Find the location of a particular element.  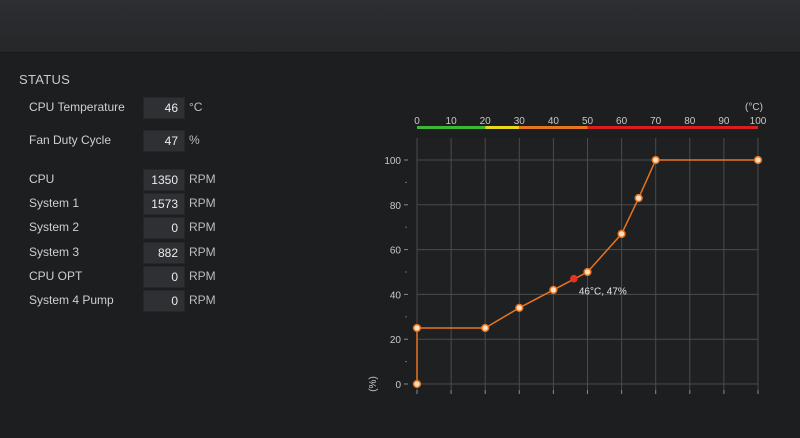

x-tick-label: 70 is located at coordinates (656, 121).